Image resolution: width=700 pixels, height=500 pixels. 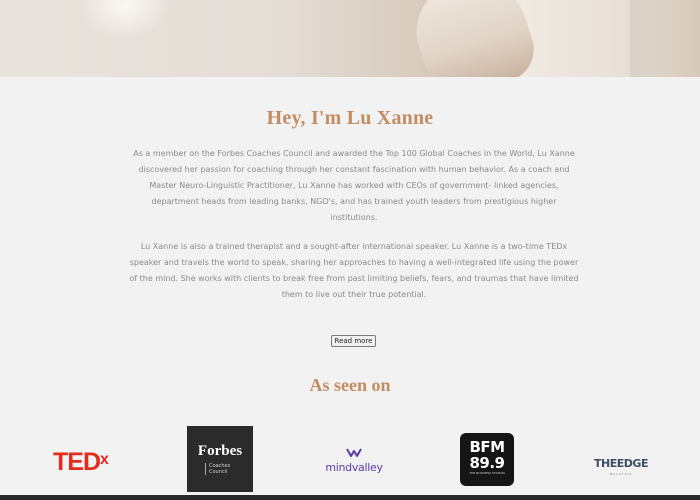 I want to click on hero-fold-shadow, so click(x=650, y=38).